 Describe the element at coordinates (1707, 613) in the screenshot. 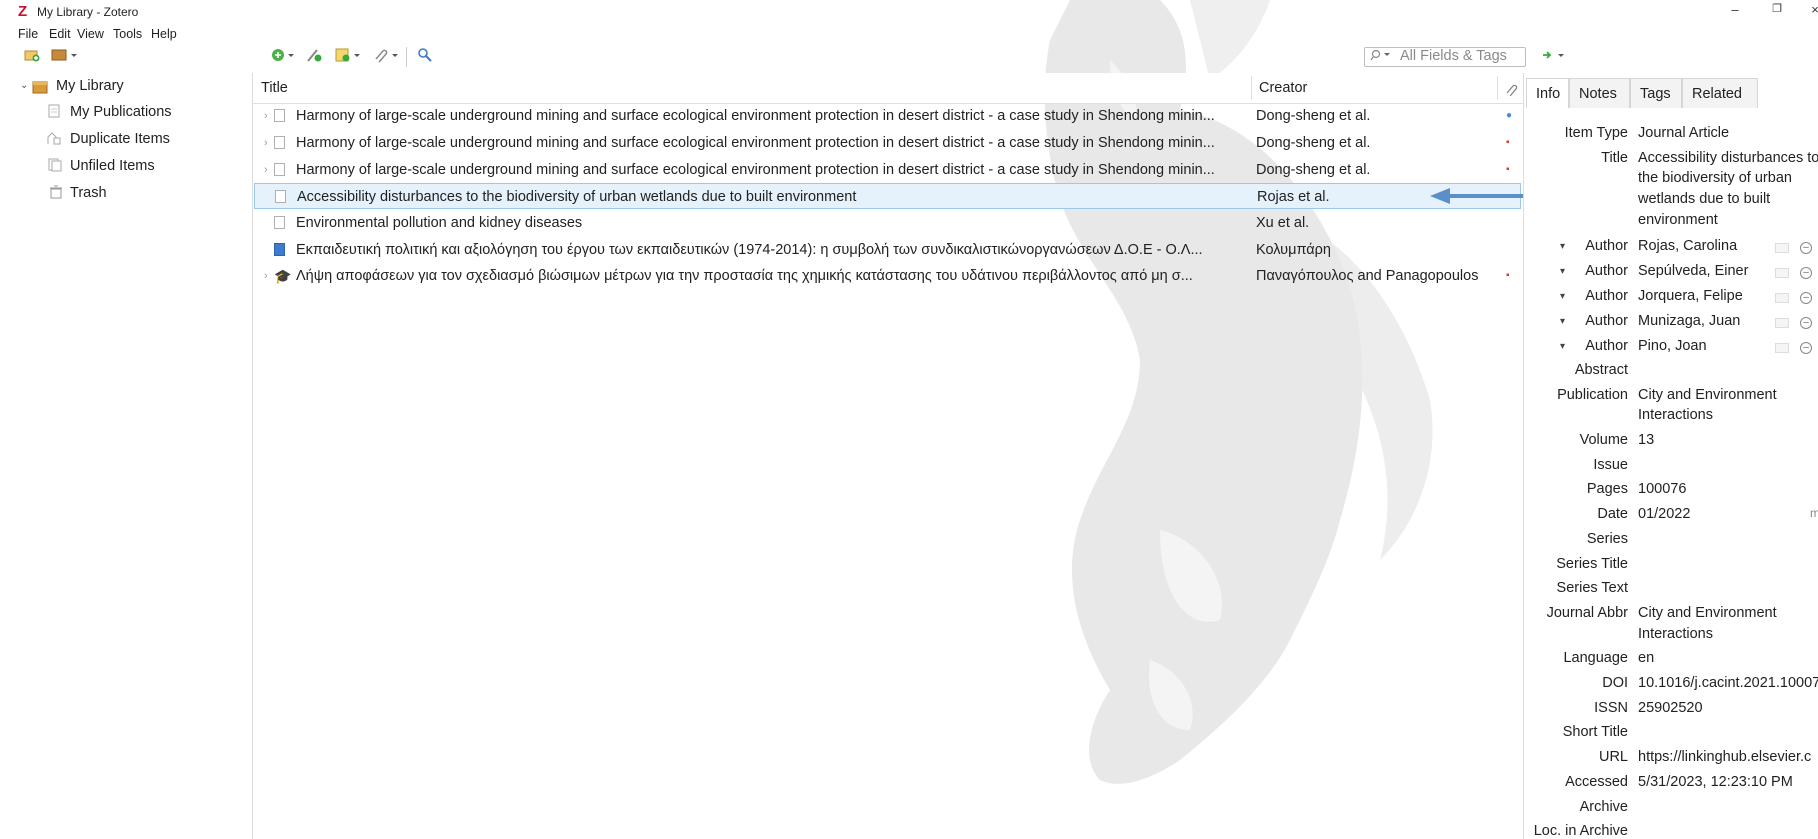

I see `field-value-journal-abbr-line1: City and Environment` at that location.